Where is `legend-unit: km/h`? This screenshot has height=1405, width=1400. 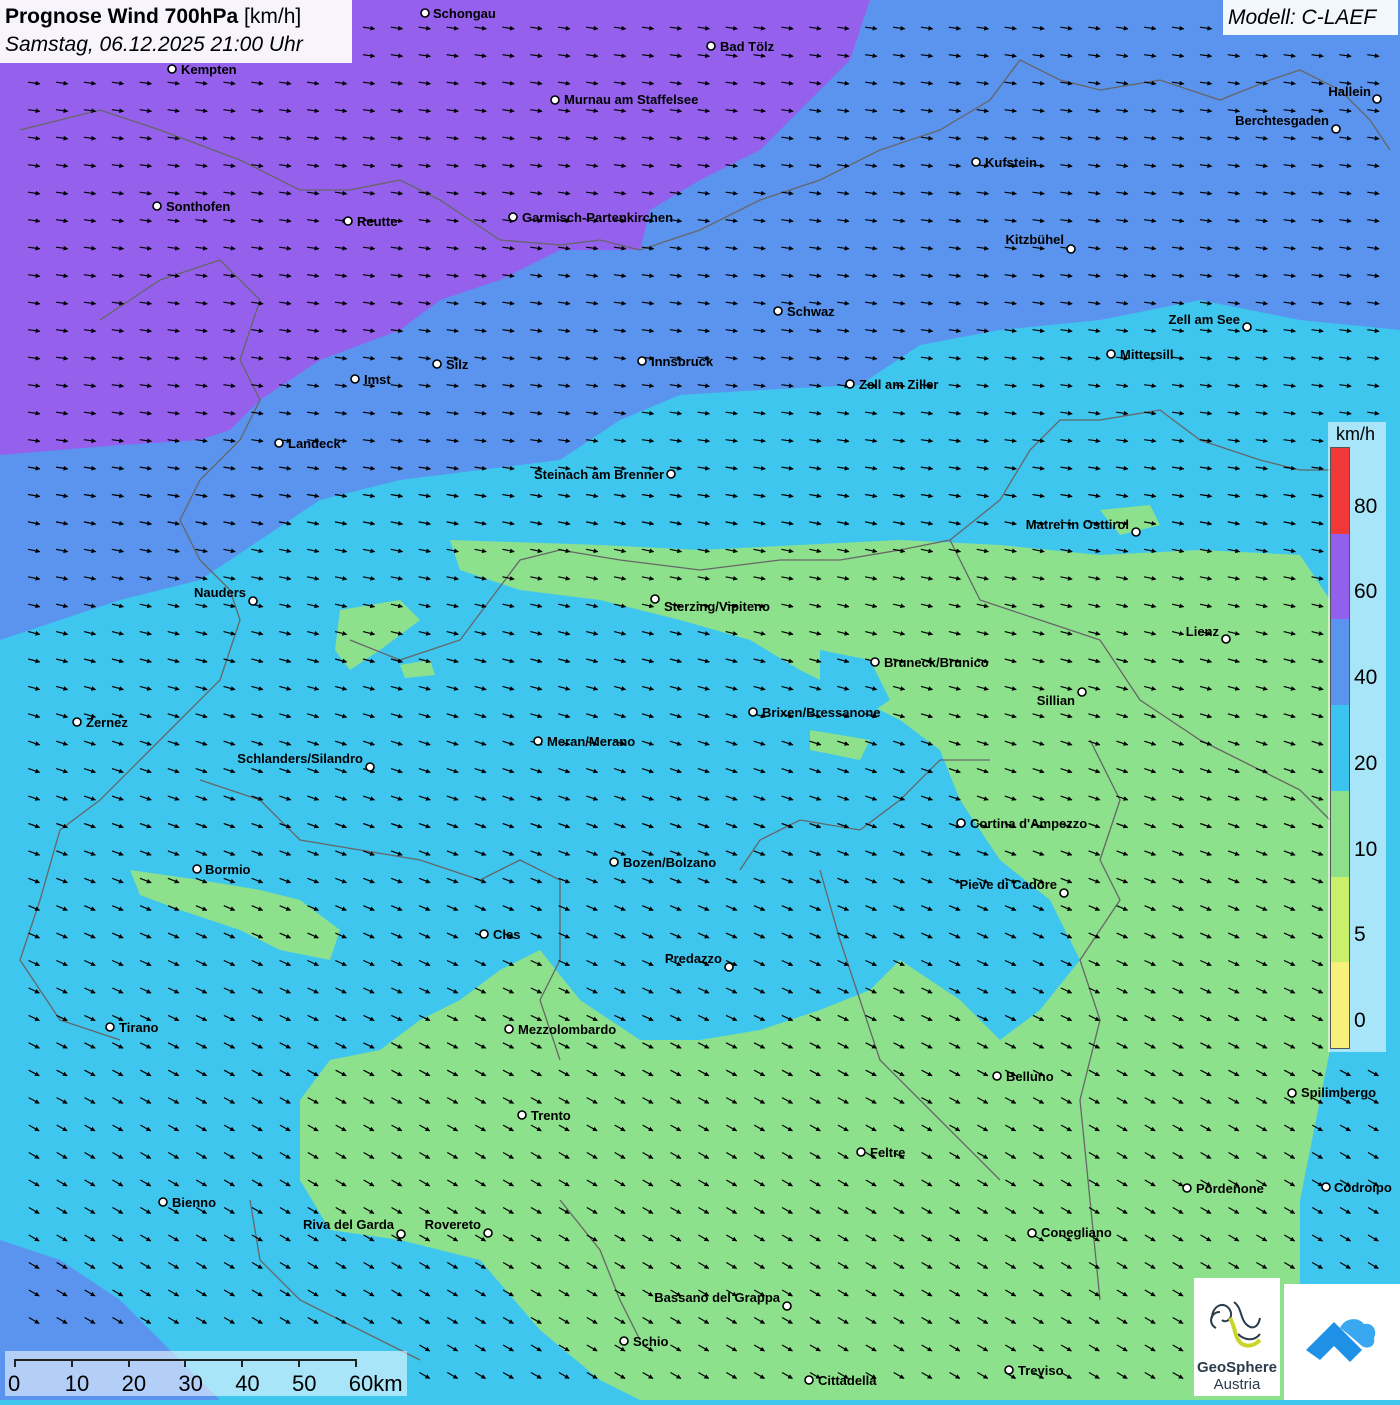 legend-unit: km/h is located at coordinates (1356, 434).